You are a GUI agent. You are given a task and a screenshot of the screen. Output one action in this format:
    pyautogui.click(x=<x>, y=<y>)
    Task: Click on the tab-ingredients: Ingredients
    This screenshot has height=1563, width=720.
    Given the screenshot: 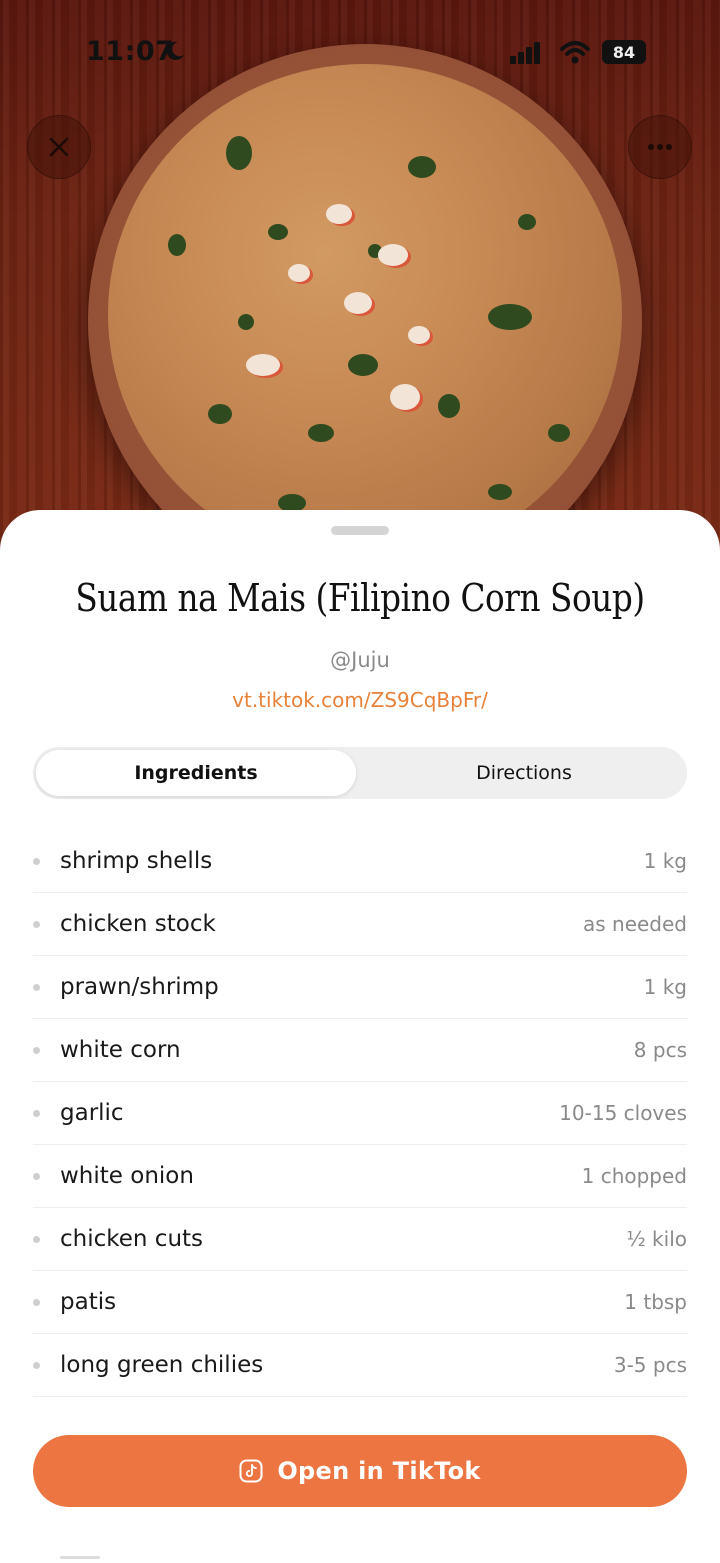 What is the action you would take?
    pyautogui.click(x=196, y=773)
    